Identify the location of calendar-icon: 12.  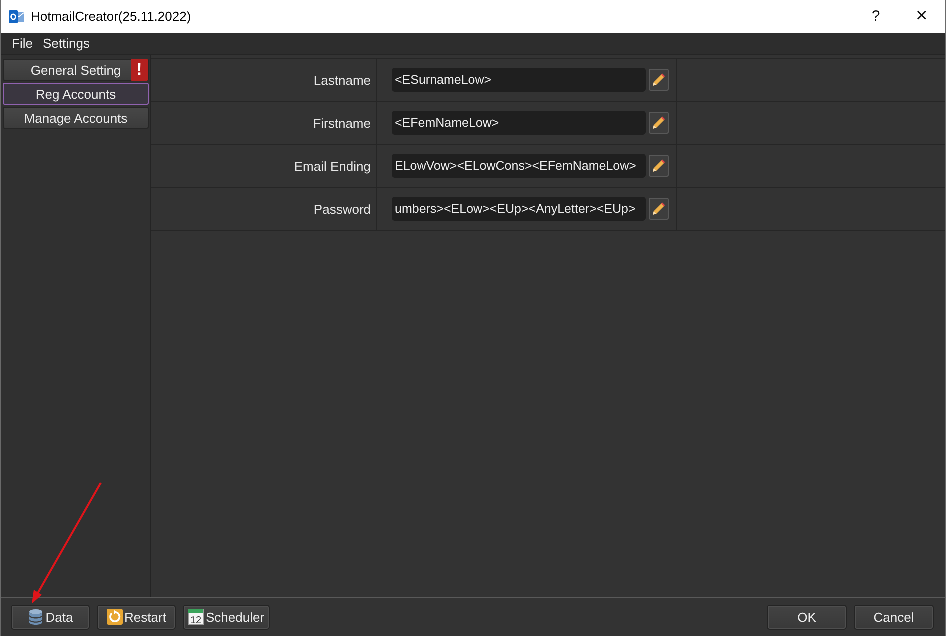
(196, 617).